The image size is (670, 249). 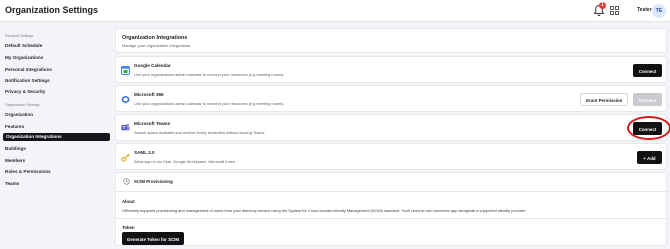 What do you see at coordinates (644, 10) in the screenshot?
I see `username: Tester` at bounding box center [644, 10].